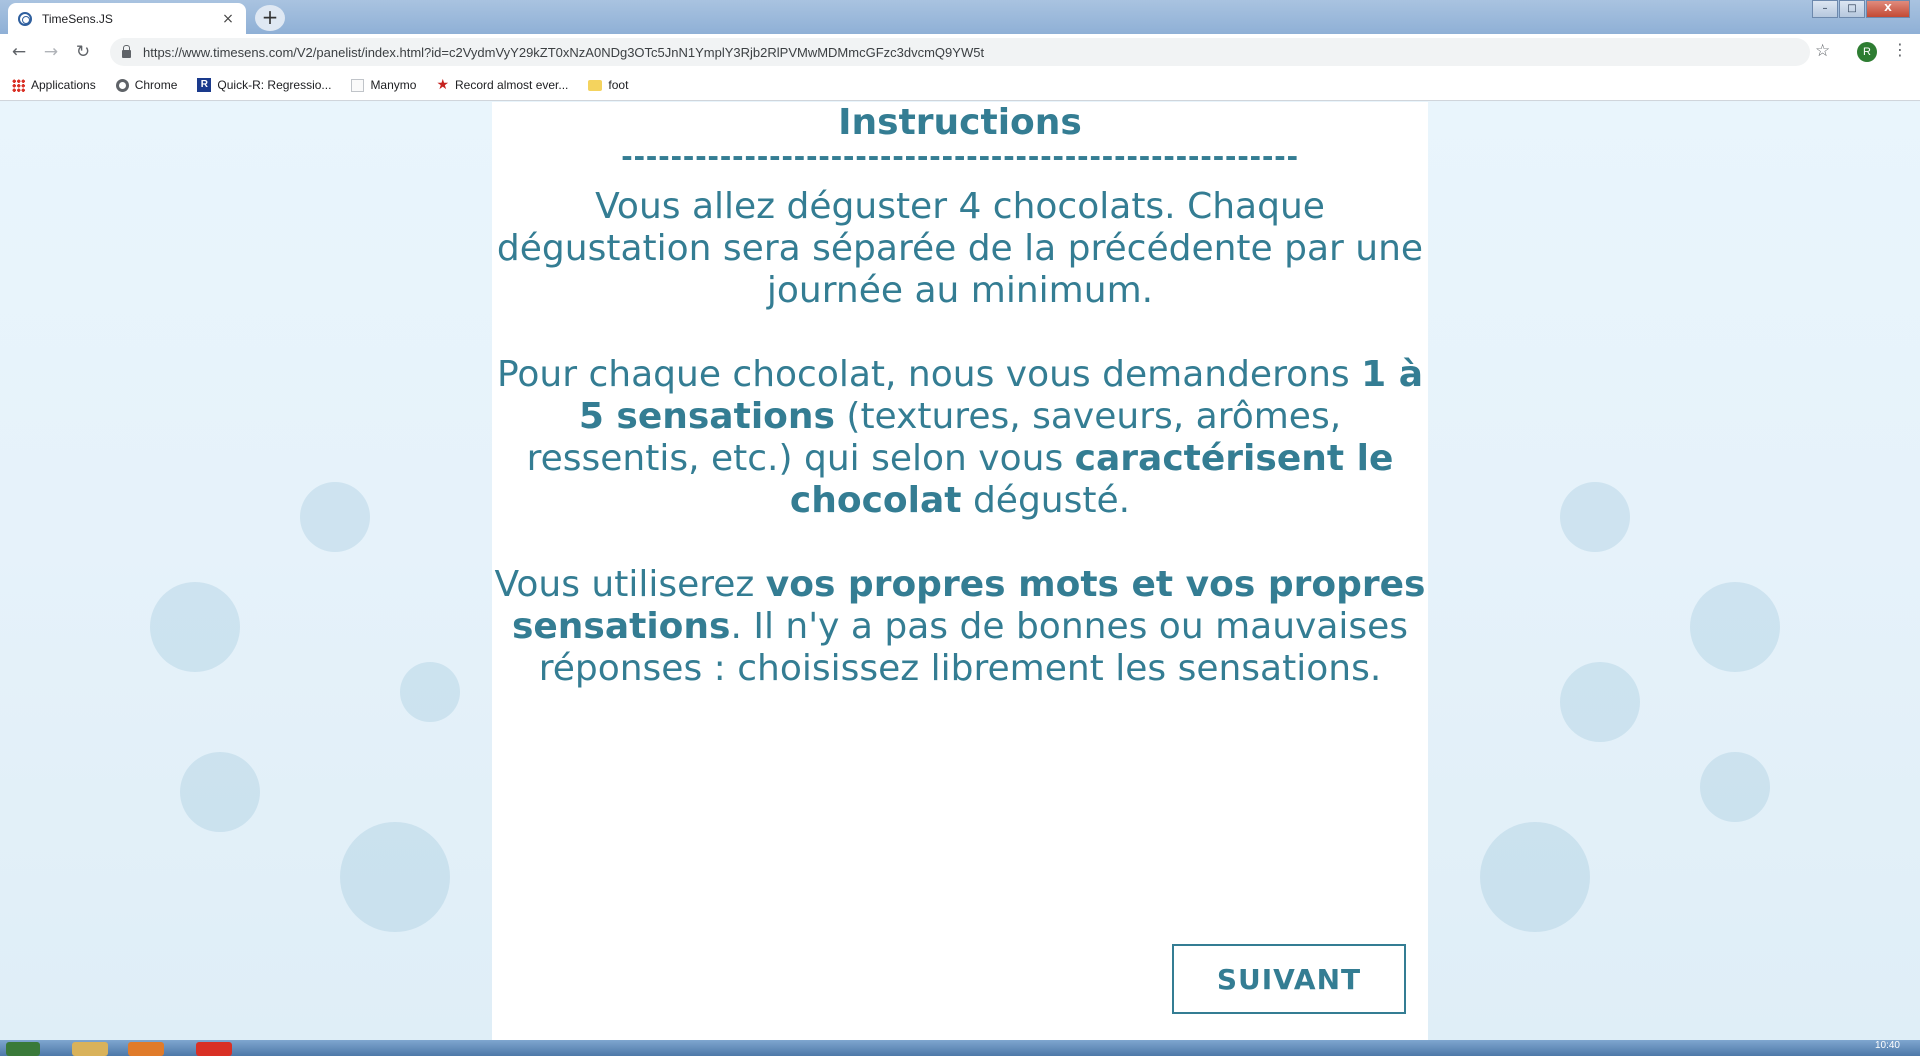 The image size is (1920, 1056). I want to click on taskbar-clock: 10:40, so click(1887, 1045).